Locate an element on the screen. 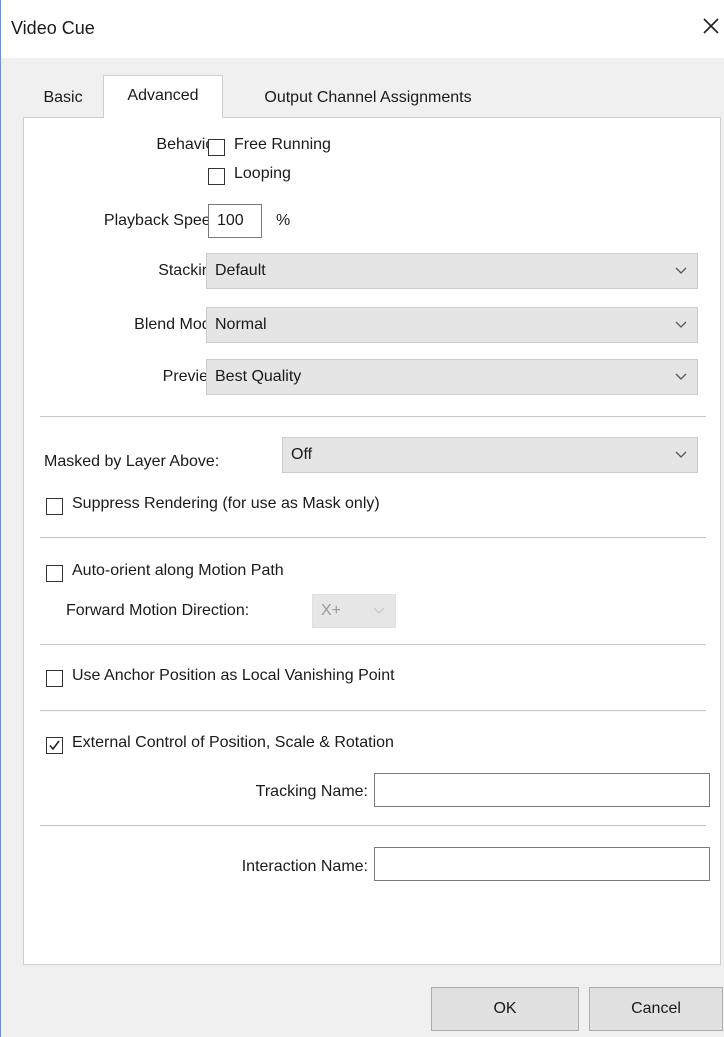 This screenshot has height=1037, width=724. auto-orient-label: Auto-orient along Motion Path is located at coordinates (178, 571).